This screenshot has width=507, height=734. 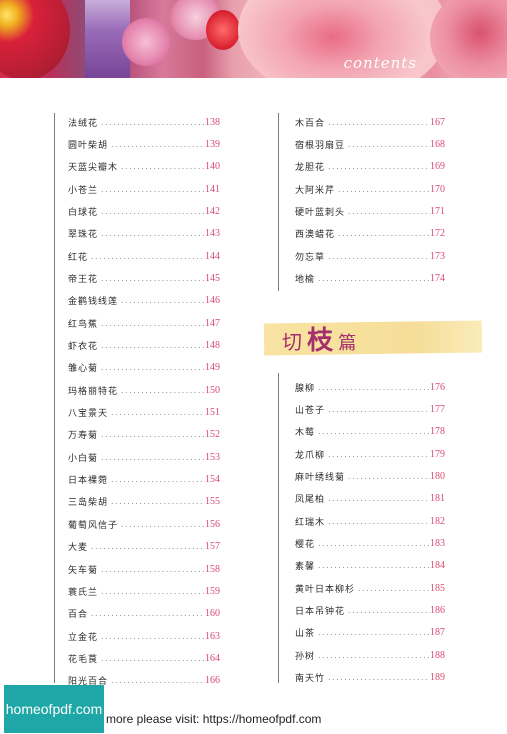 What do you see at coordinates (320, 341) in the screenshot?
I see `section-title-char-2: 枝` at bounding box center [320, 341].